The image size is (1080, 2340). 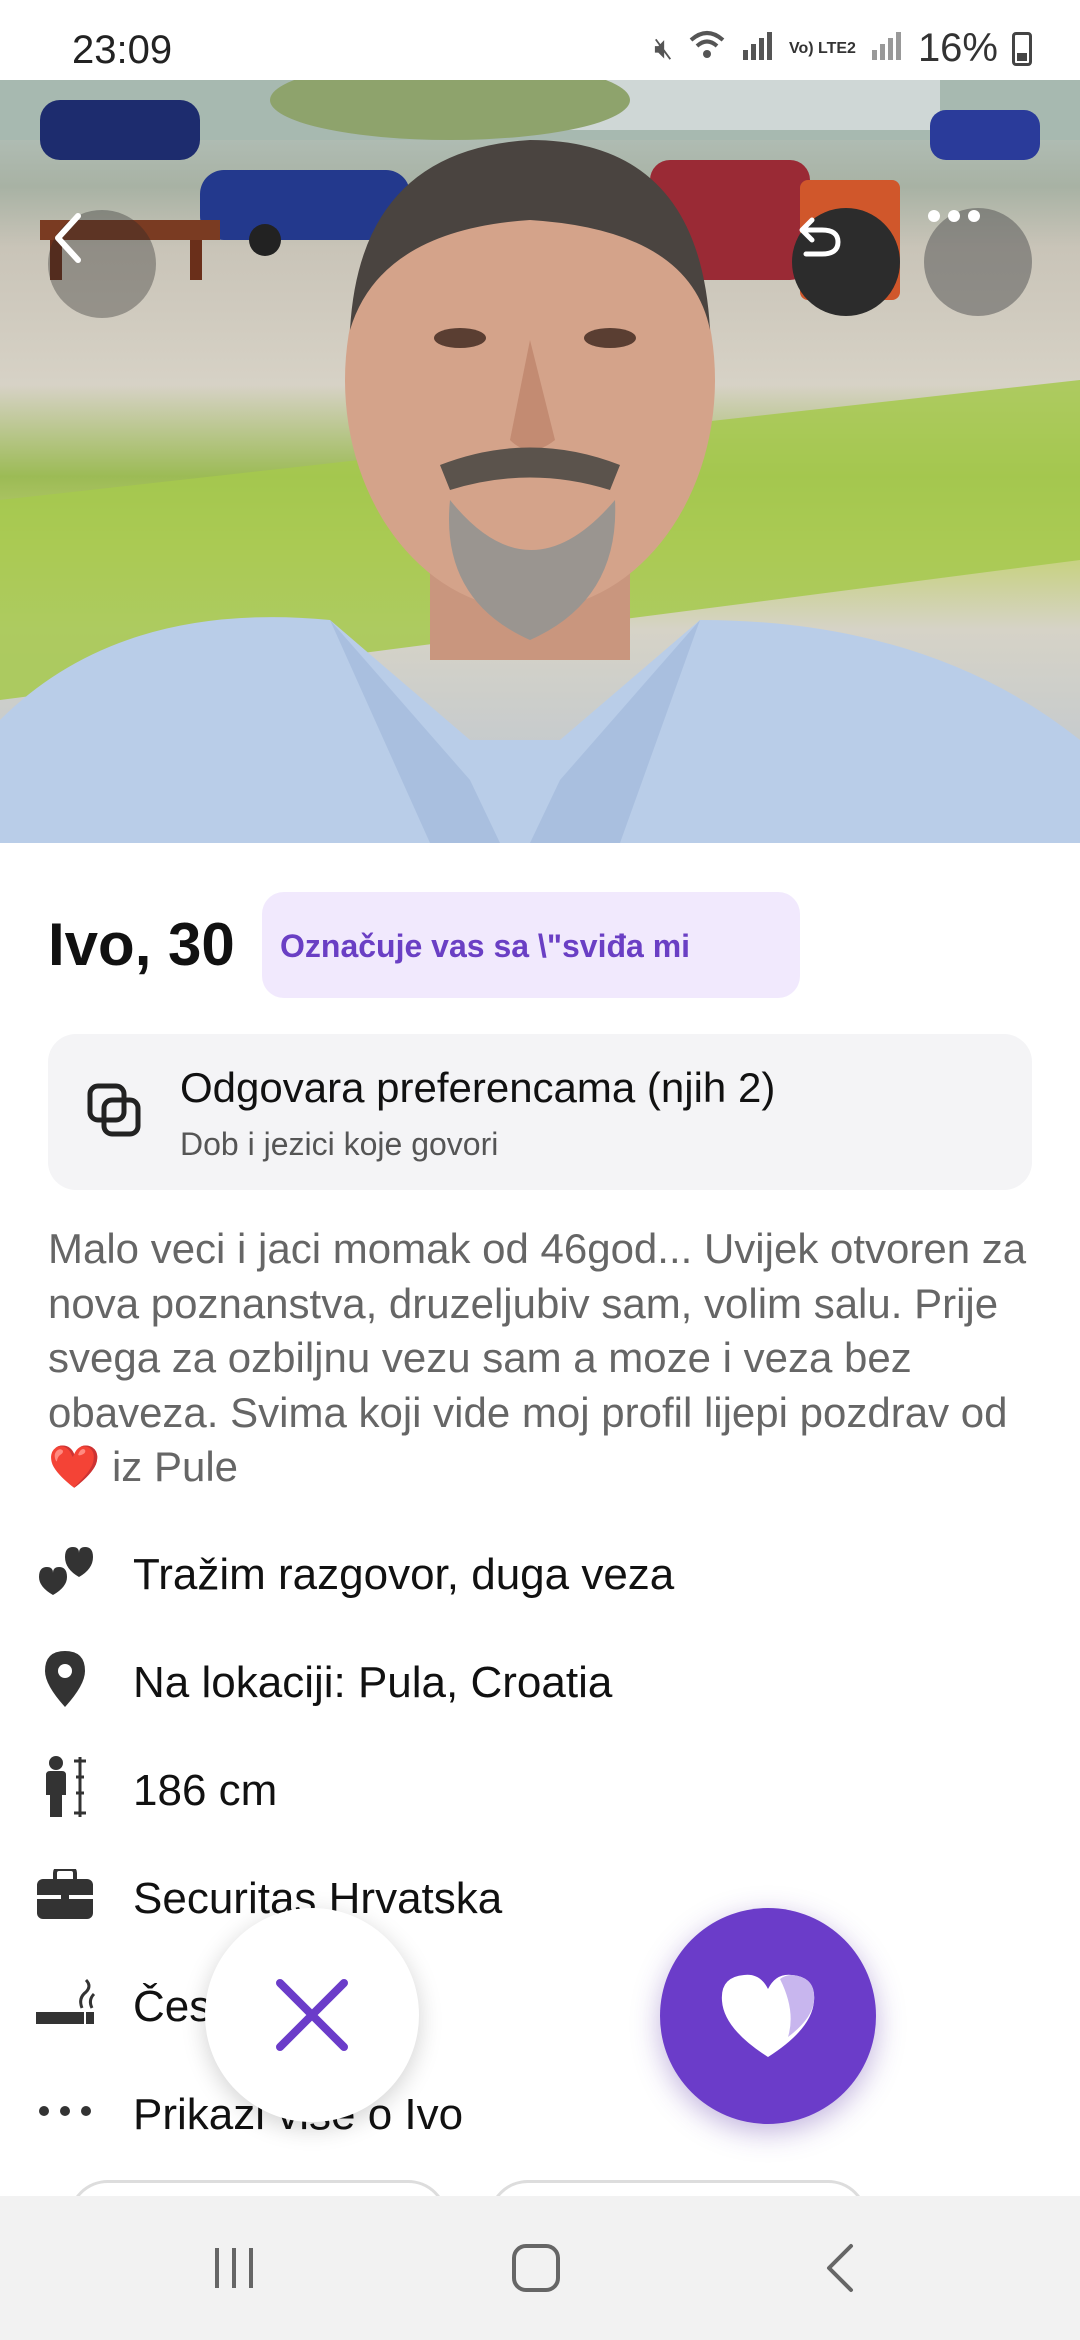 I want to click on mute-icon: 🔇︎, so click(x=663, y=48).